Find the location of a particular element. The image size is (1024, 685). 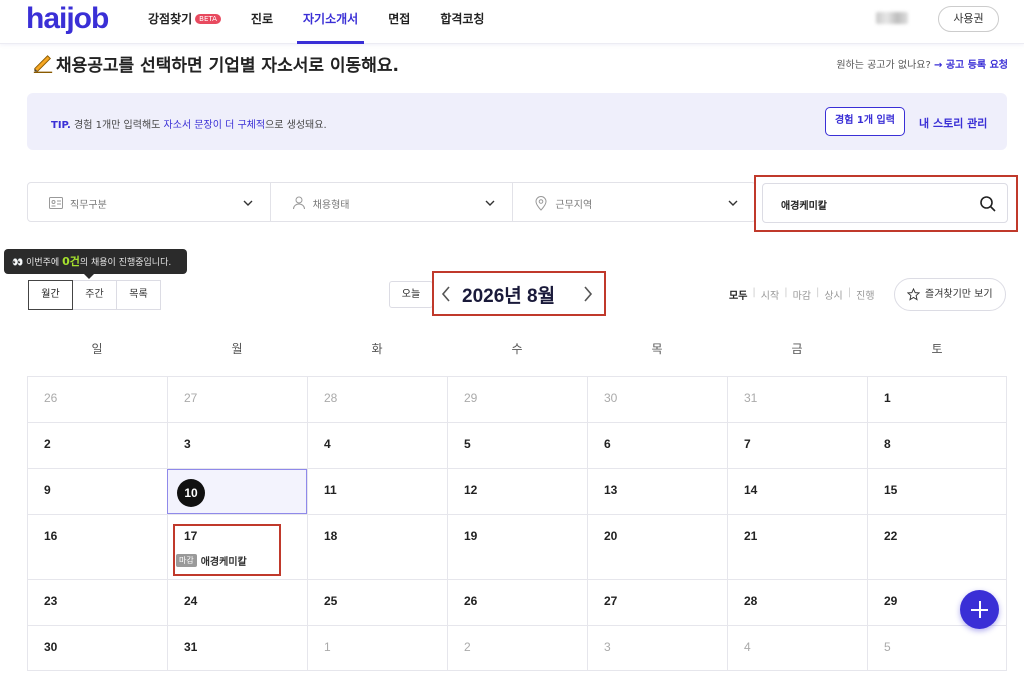

current-month: 2026년 8월 is located at coordinates (509, 296).